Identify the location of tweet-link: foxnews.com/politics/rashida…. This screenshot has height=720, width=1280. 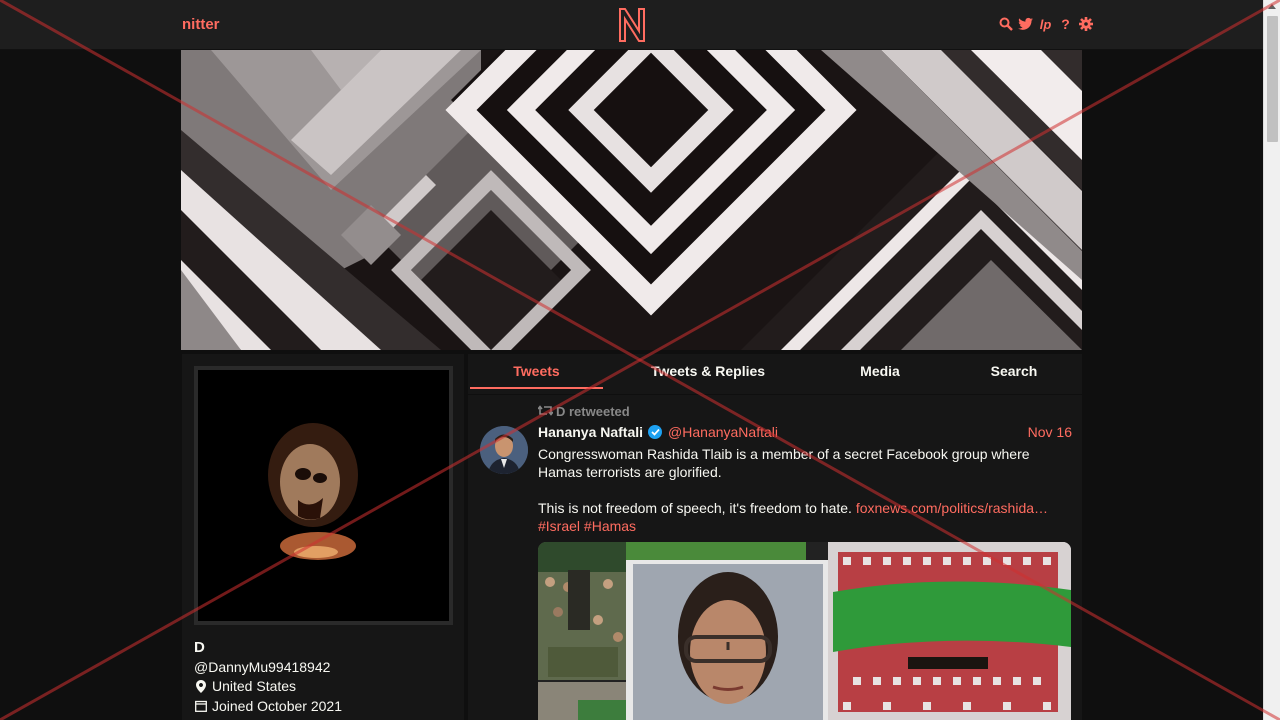
(952, 508).